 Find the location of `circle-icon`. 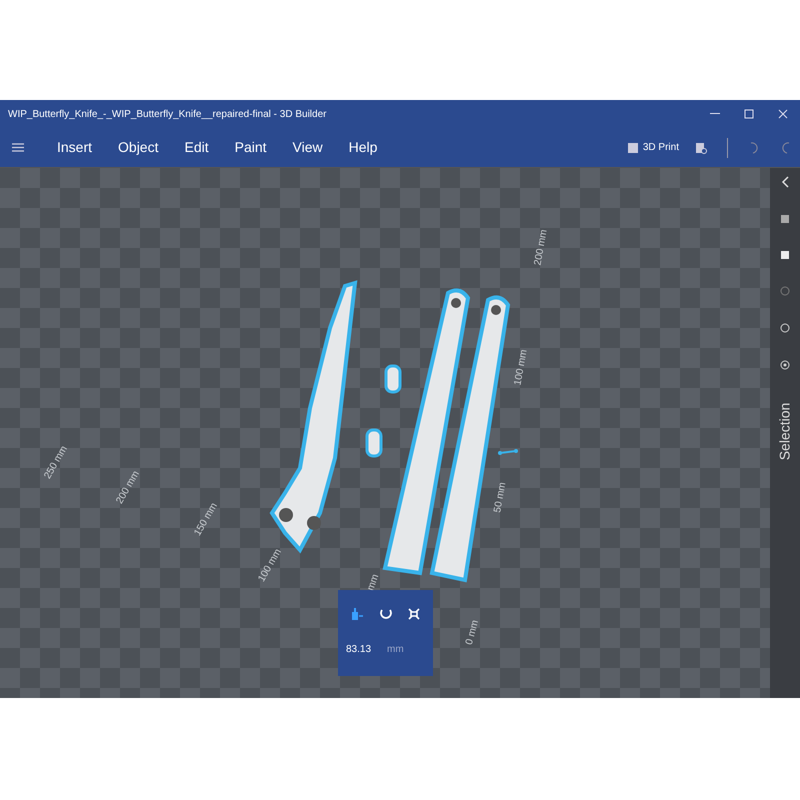

circle-icon is located at coordinates (785, 328).